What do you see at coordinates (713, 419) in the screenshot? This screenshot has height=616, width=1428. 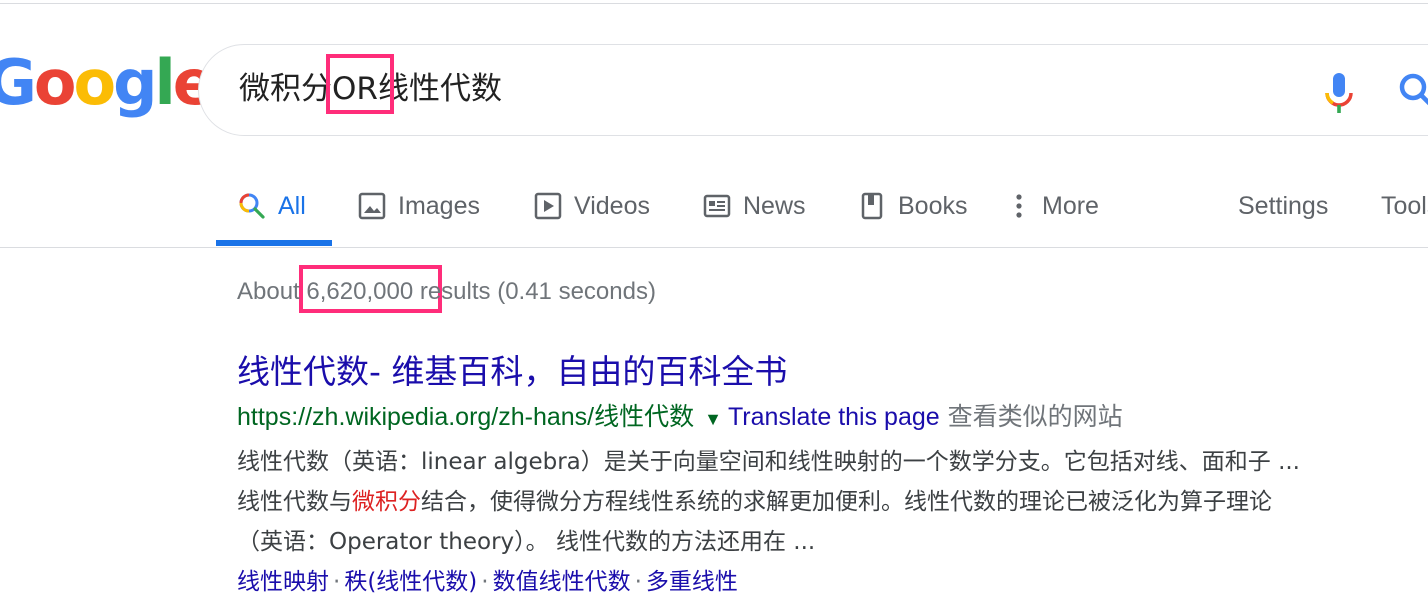 I see `caret-down-icon: ▼` at bounding box center [713, 419].